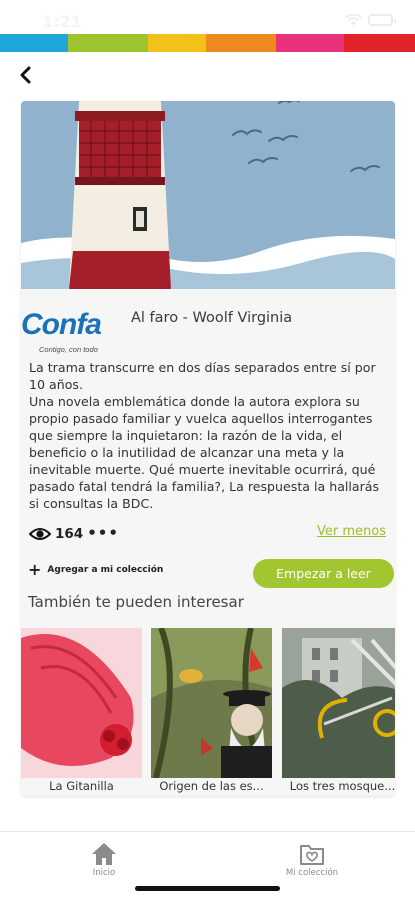 The height and width of the screenshot is (900, 415). I want to click on tab-home-label: Inicio, so click(104, 873).